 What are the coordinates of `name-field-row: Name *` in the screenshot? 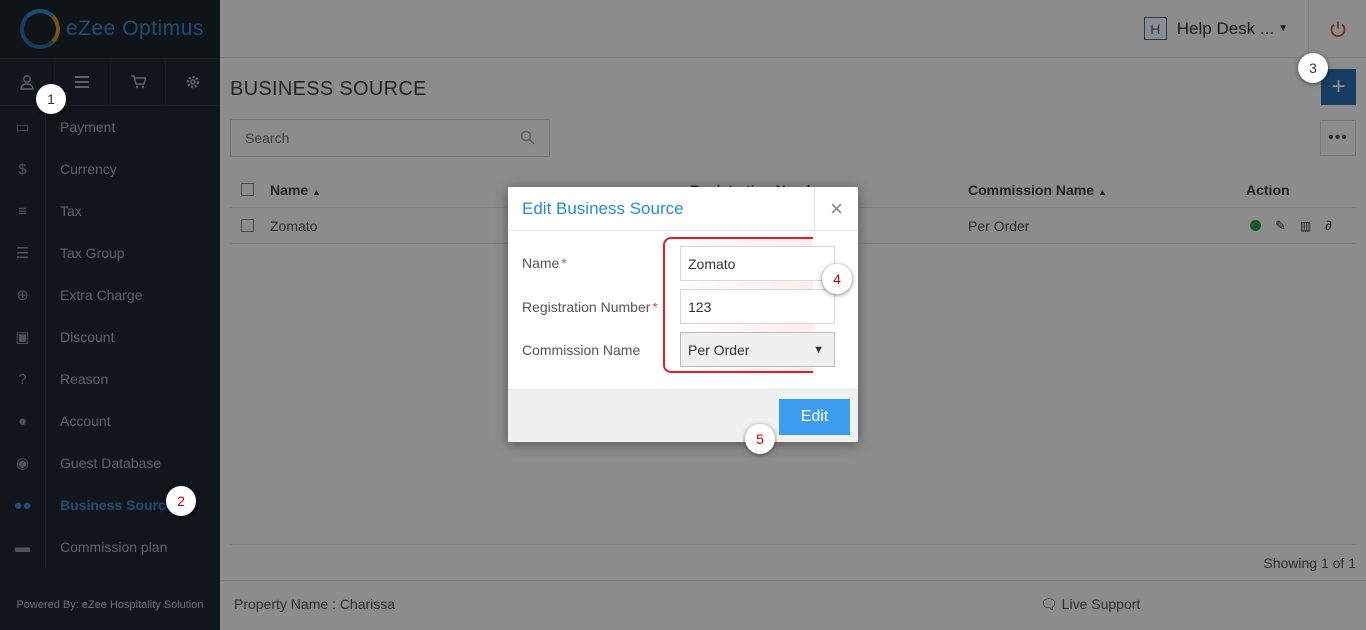 It's located at (544, 263).